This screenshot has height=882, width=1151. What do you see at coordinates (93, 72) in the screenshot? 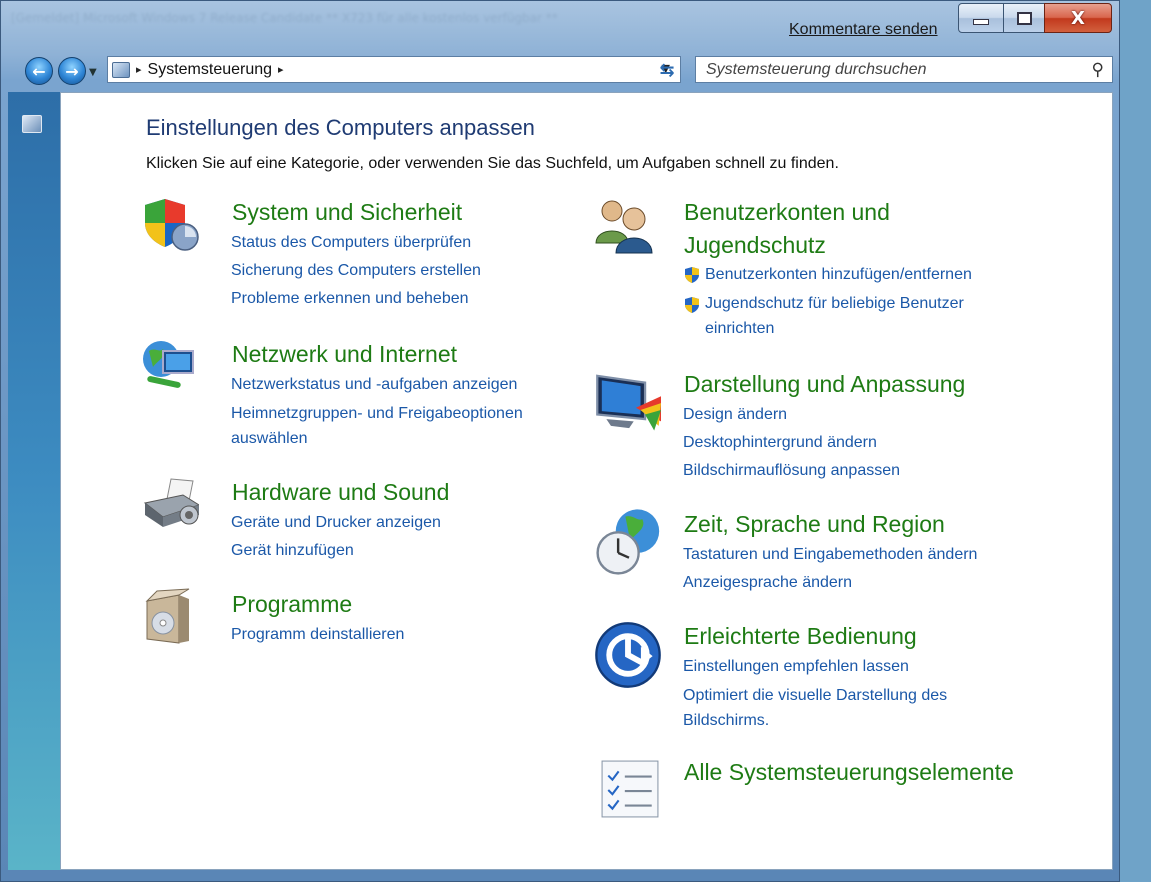
I see `recent-pages-dropdown: ▼` at bounding box center [93, 72].